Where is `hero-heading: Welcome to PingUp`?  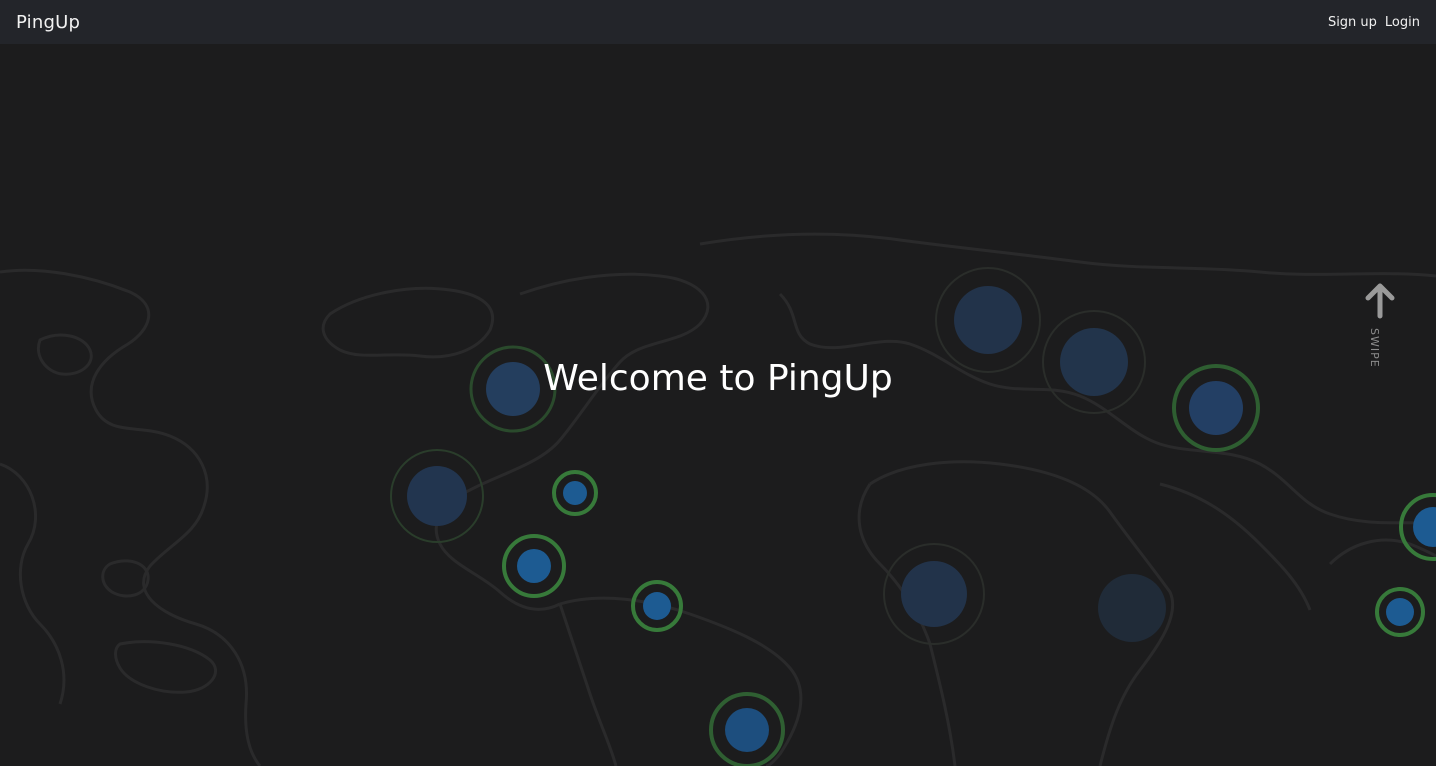 hero-heading: Welcome to PingUp is located at coordinates (718, 378).